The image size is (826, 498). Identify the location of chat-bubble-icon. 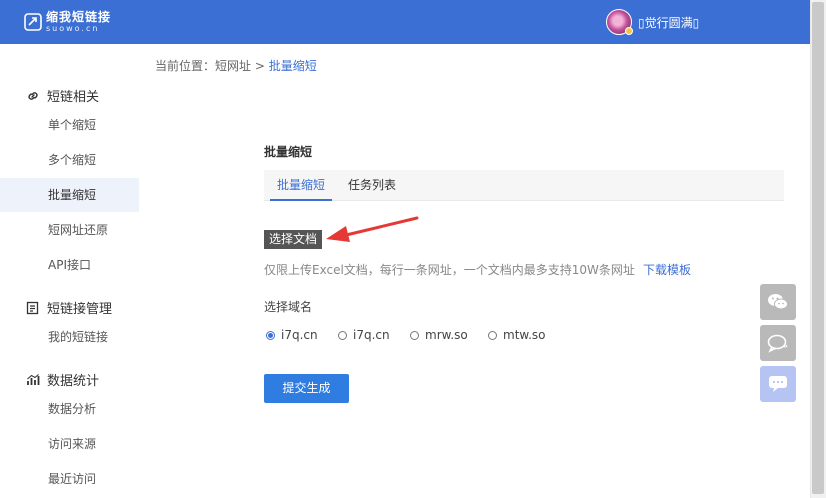
(777, 343).